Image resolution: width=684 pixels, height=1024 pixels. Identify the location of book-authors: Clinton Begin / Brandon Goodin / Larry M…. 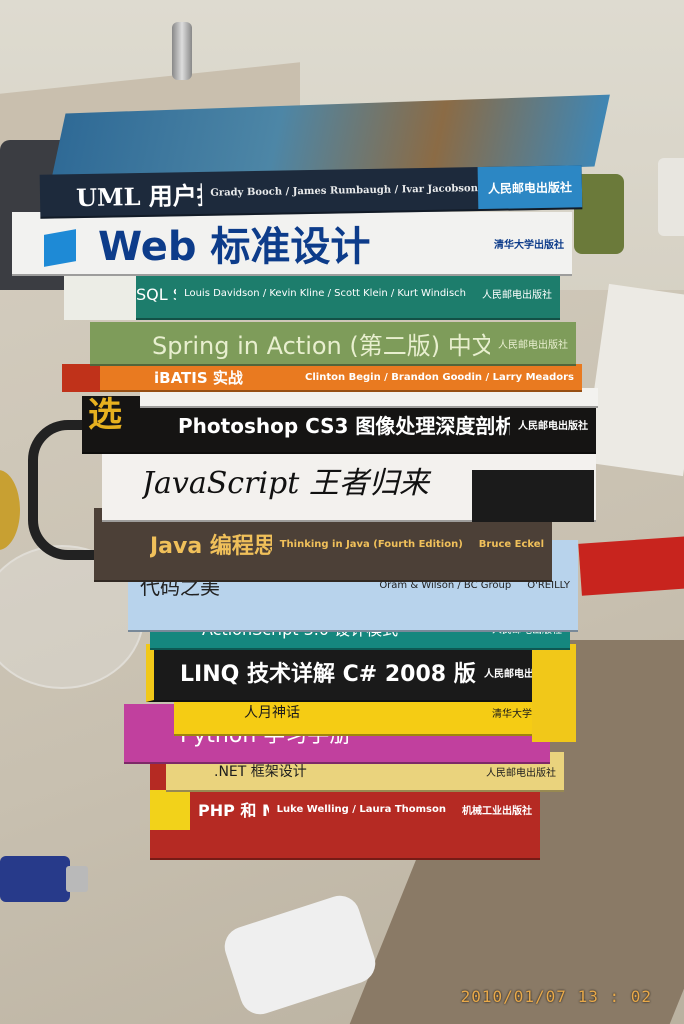
(439, 377).